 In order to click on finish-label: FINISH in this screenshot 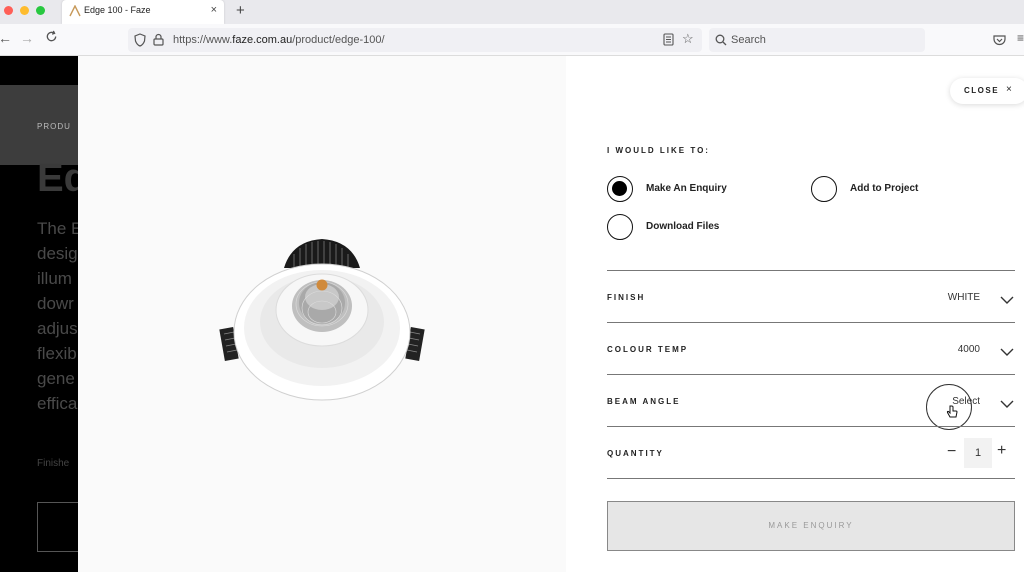, I will do `click(626, 297)`.